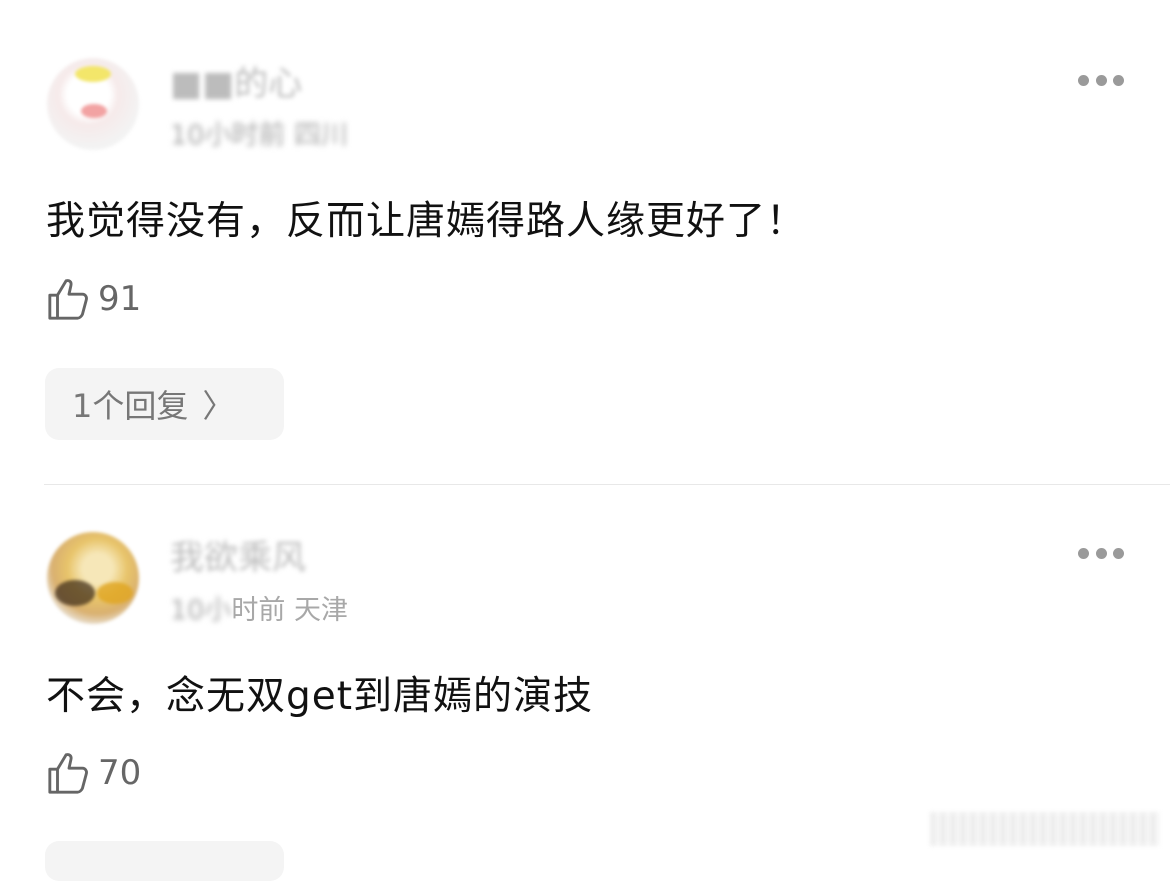  What do you see at coordinates (93, 773) in the screenshot?
I see `like-button: 70` at bounding box center [93, 773].